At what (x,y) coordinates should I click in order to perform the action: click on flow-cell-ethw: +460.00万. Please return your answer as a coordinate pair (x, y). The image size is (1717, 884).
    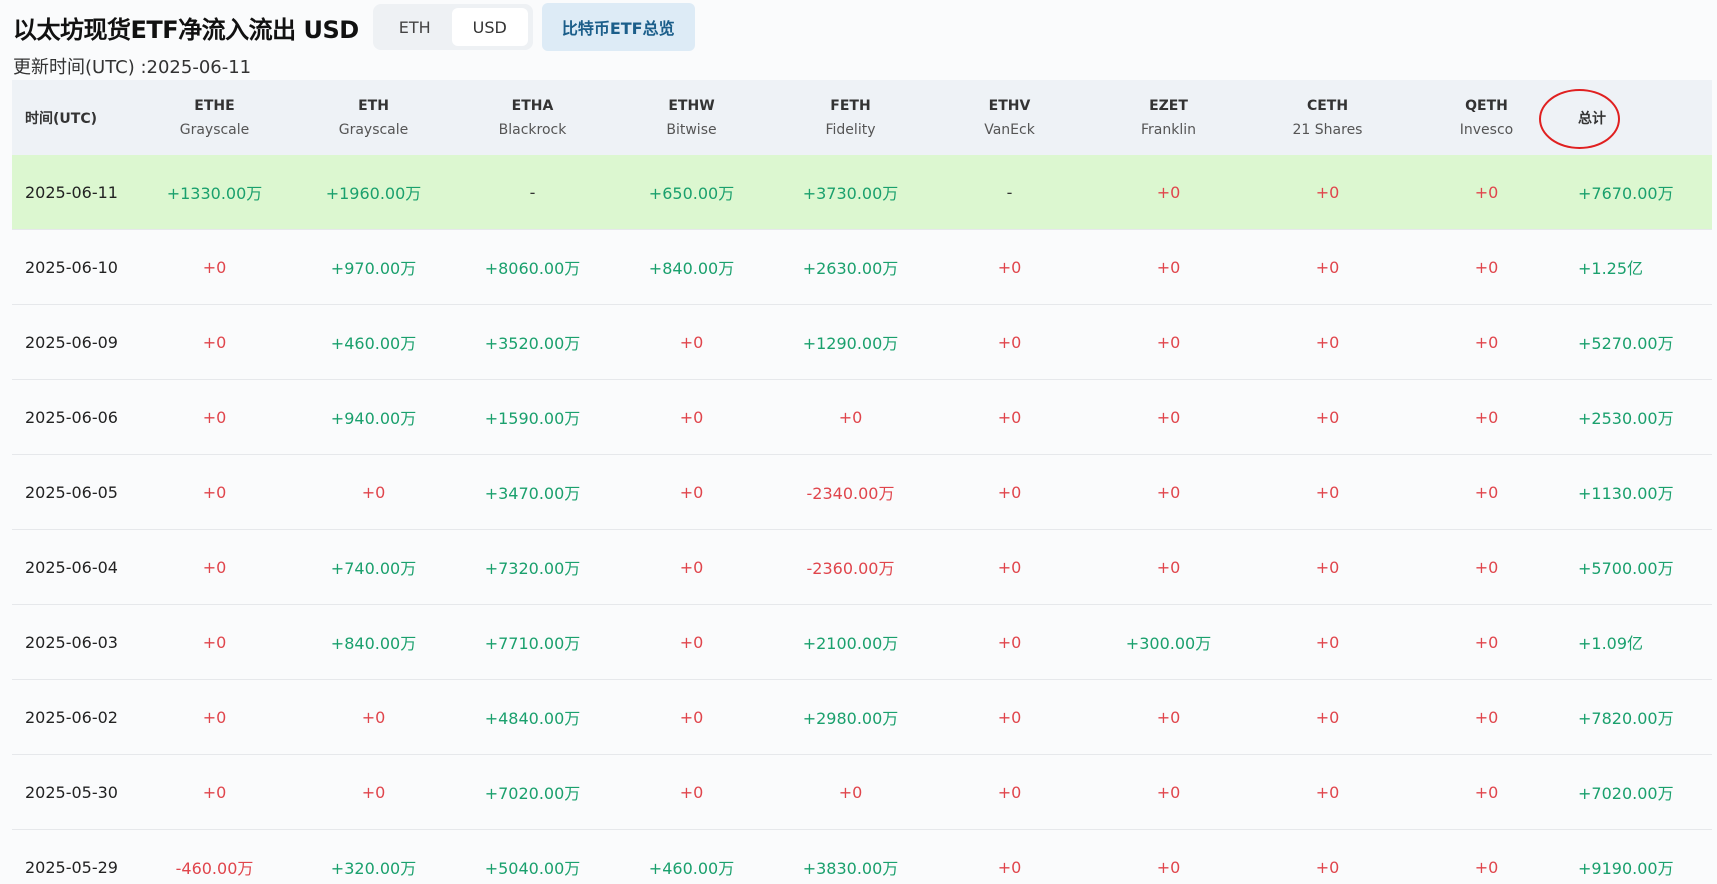
    Looking at the image, I should click on (691, 868).